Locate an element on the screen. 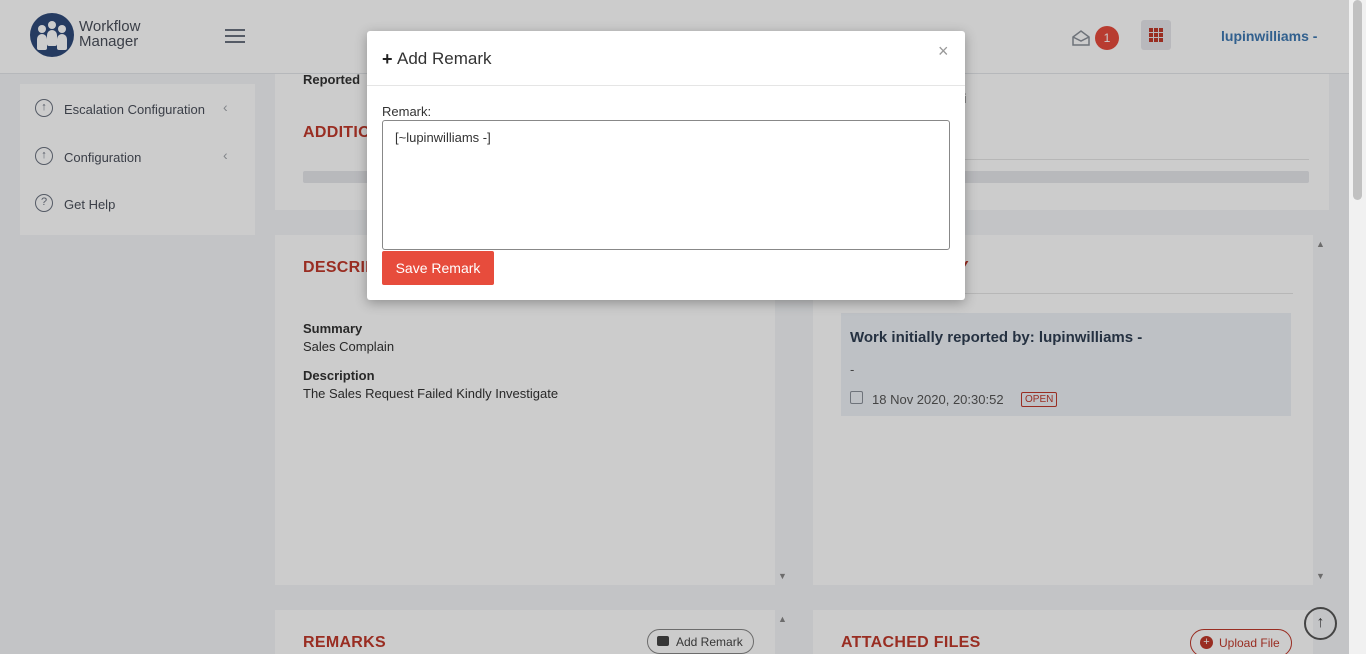 Image resolution: width=1366 pixels, height=654 pixels. remark-field-label: Remark: is located at coordinates (407, 111).